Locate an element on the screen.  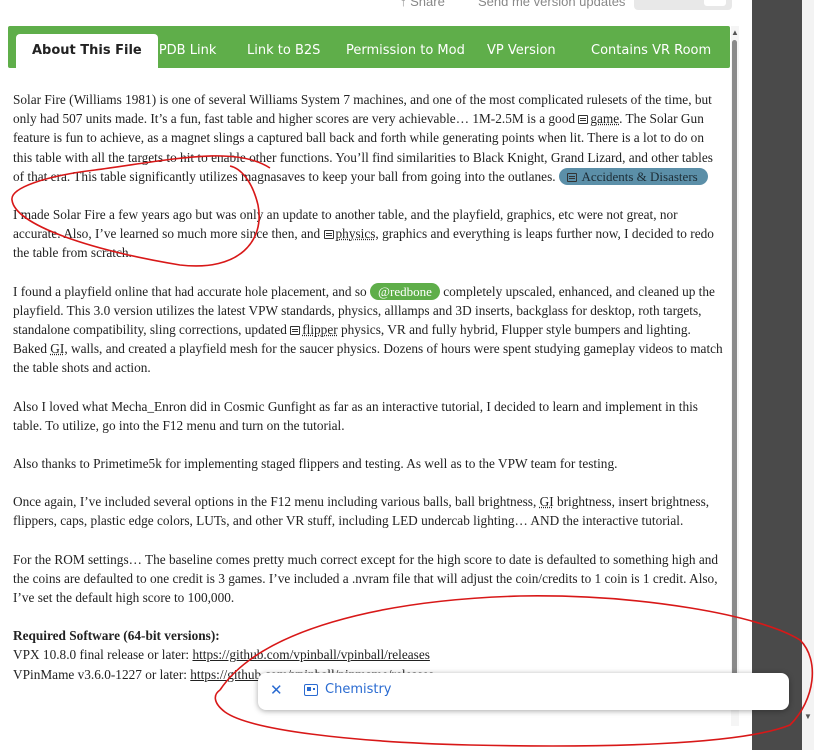
follow-button is located at coordinates (683, 5).